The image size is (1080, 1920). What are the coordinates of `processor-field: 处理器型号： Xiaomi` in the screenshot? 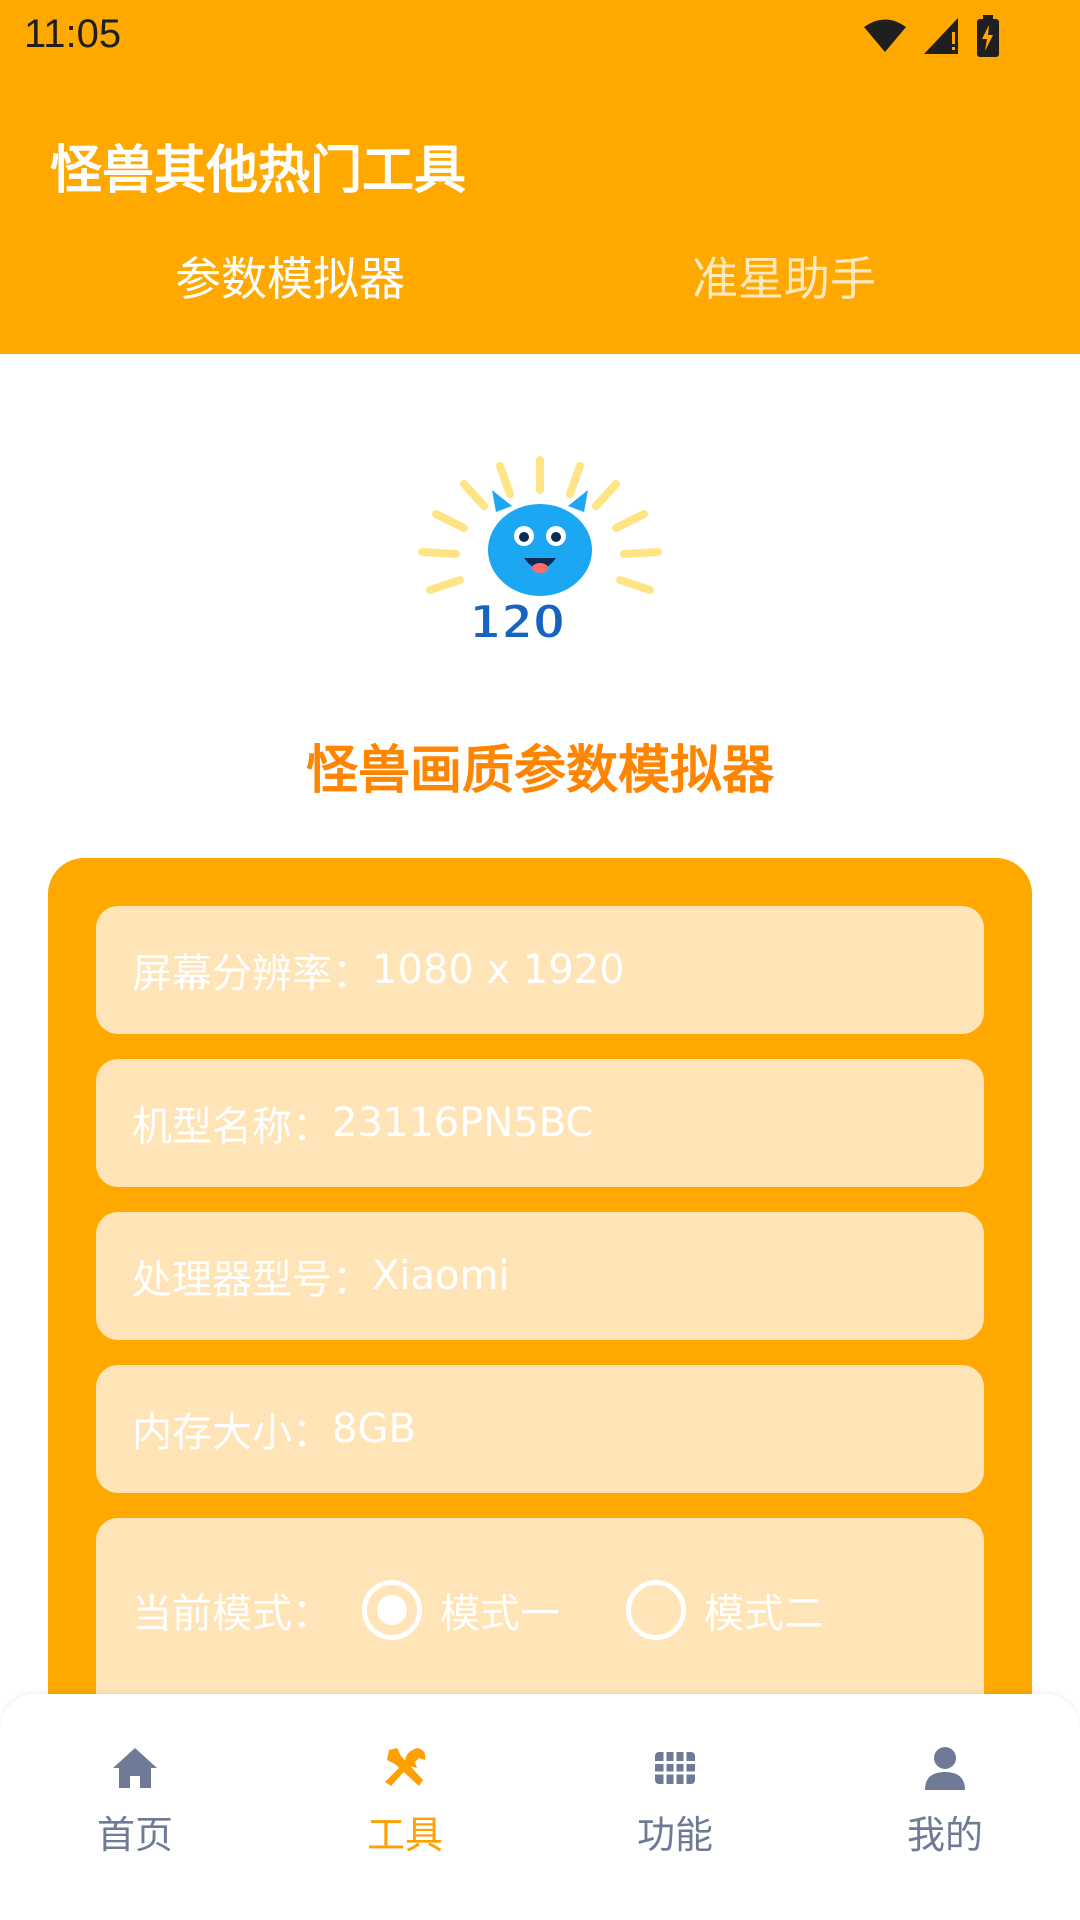 It's located at (540, 1276).